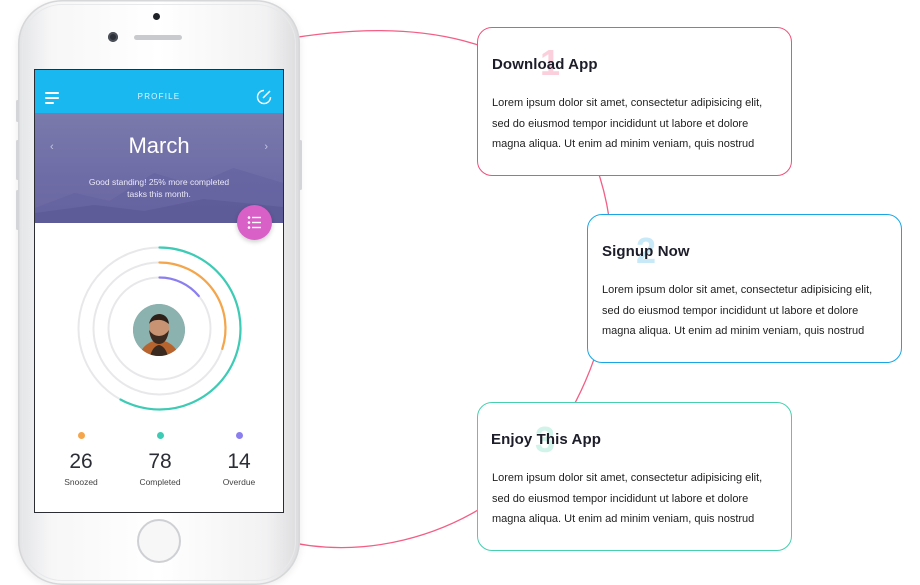  I want to click on list-icon, so click(254, 222).